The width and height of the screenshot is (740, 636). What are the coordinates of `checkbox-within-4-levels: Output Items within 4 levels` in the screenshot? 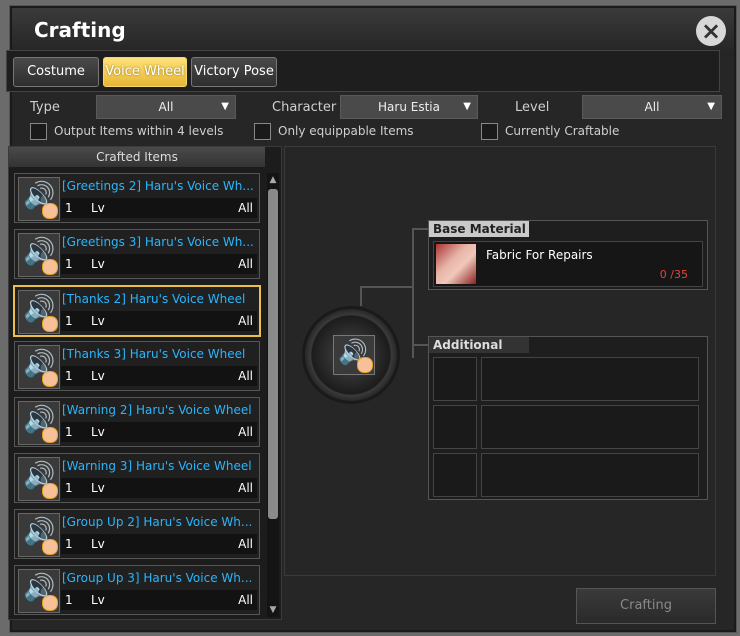 It's located at (130, 132).